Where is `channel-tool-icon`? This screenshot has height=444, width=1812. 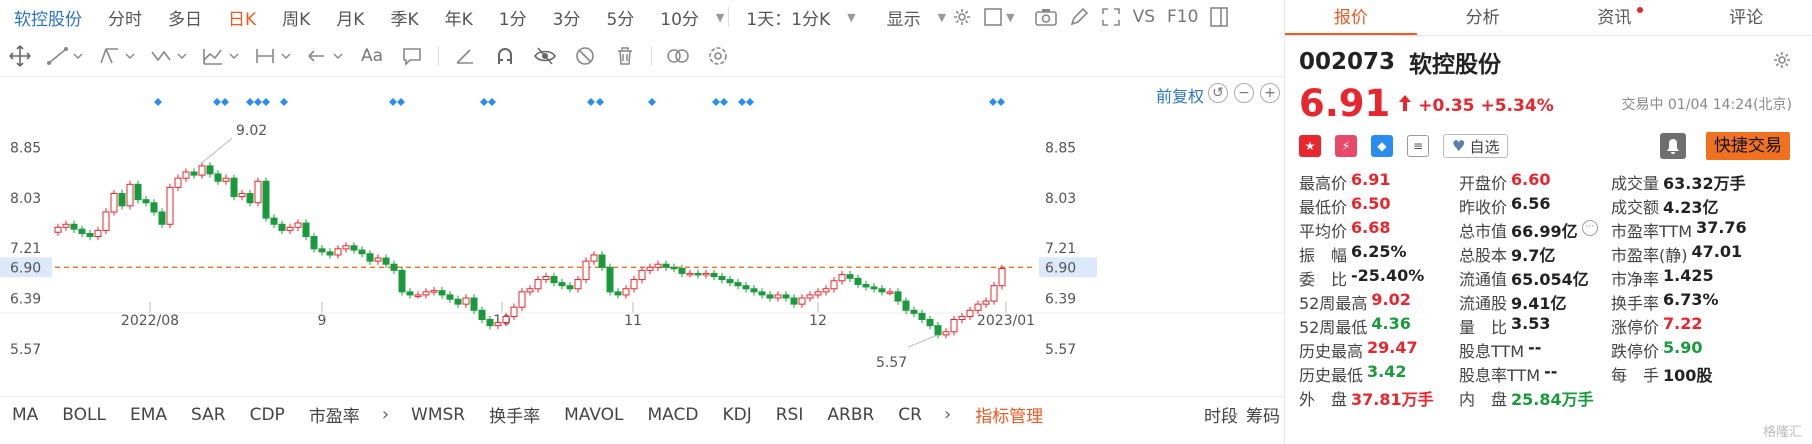 channel-tool-icon is located at coordinates (118, 56).